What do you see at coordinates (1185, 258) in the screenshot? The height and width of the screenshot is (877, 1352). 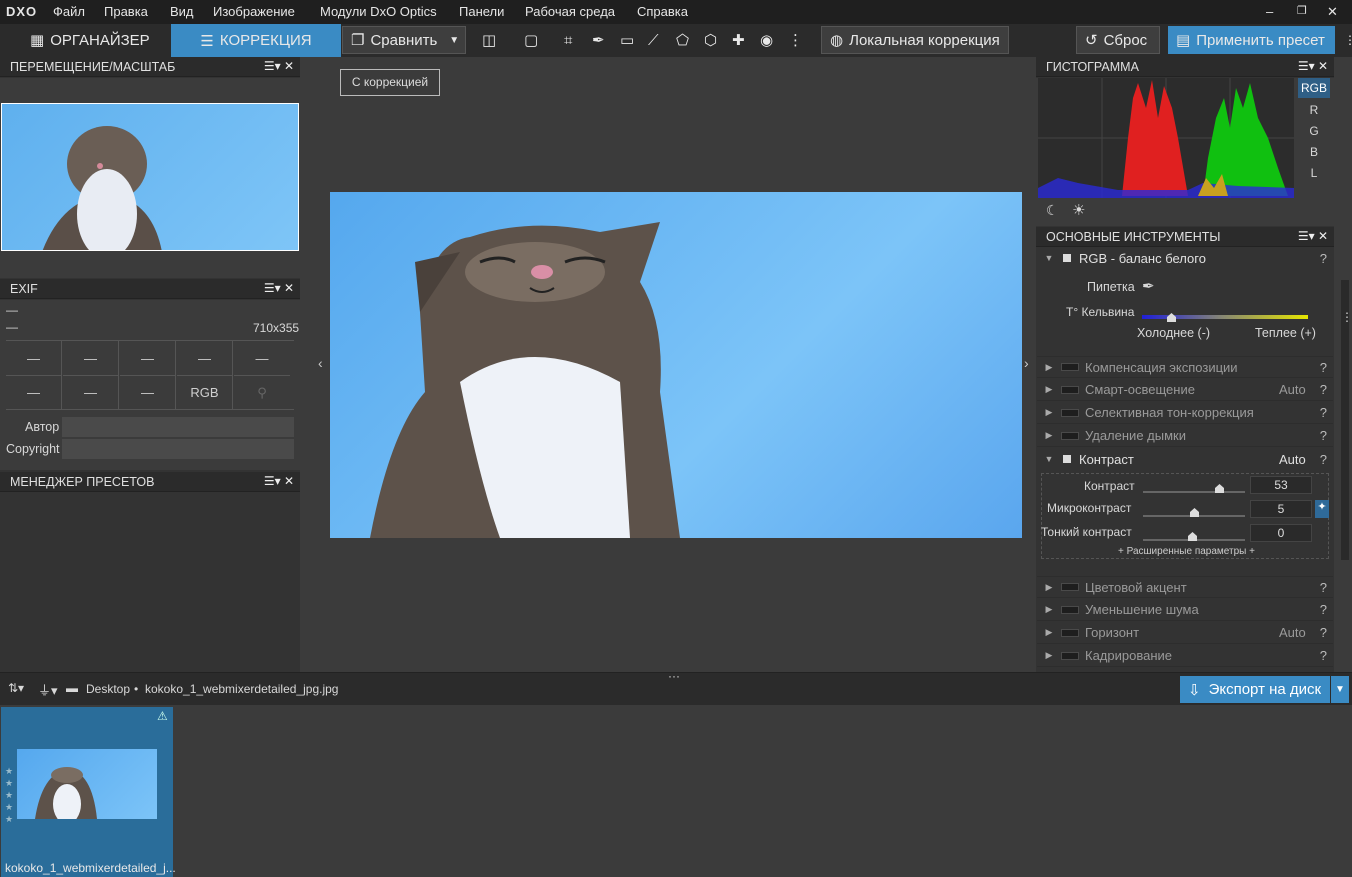 I see `wb-row: ▼ RGB - баланс белого ?` at bounding box center [1185, 258].